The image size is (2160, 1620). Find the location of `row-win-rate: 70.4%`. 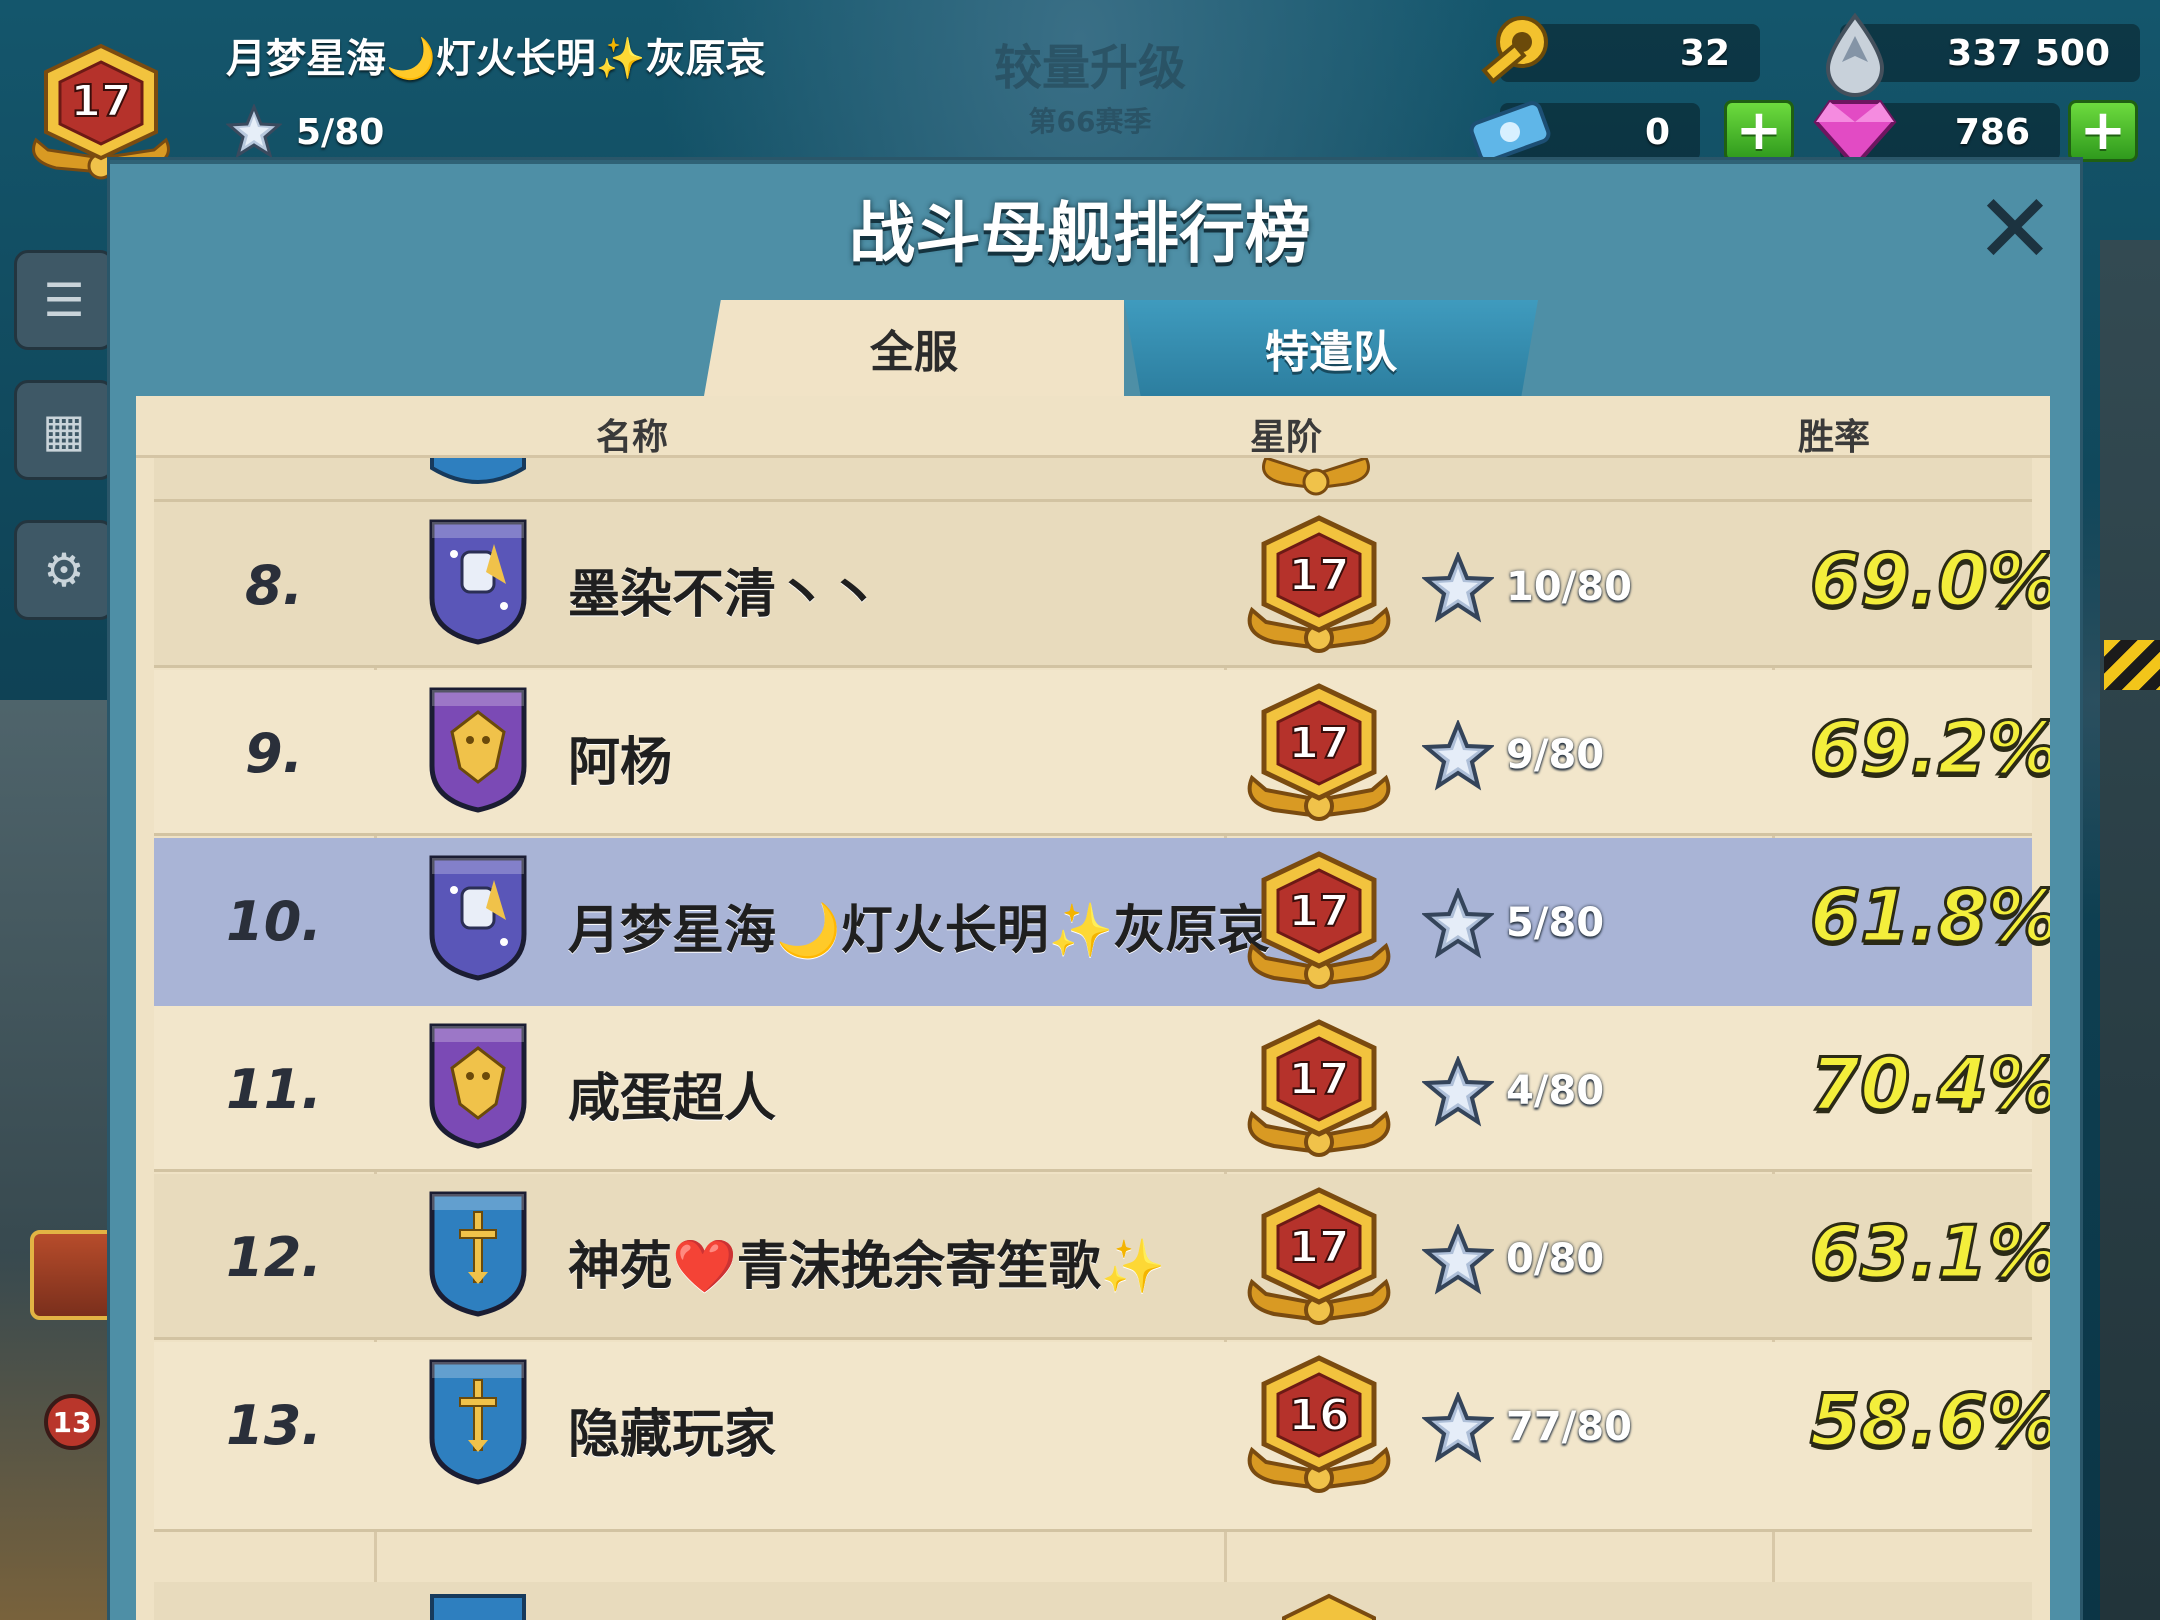

row-win-rate: 70.4% is located at coordinates (1930, 1084).